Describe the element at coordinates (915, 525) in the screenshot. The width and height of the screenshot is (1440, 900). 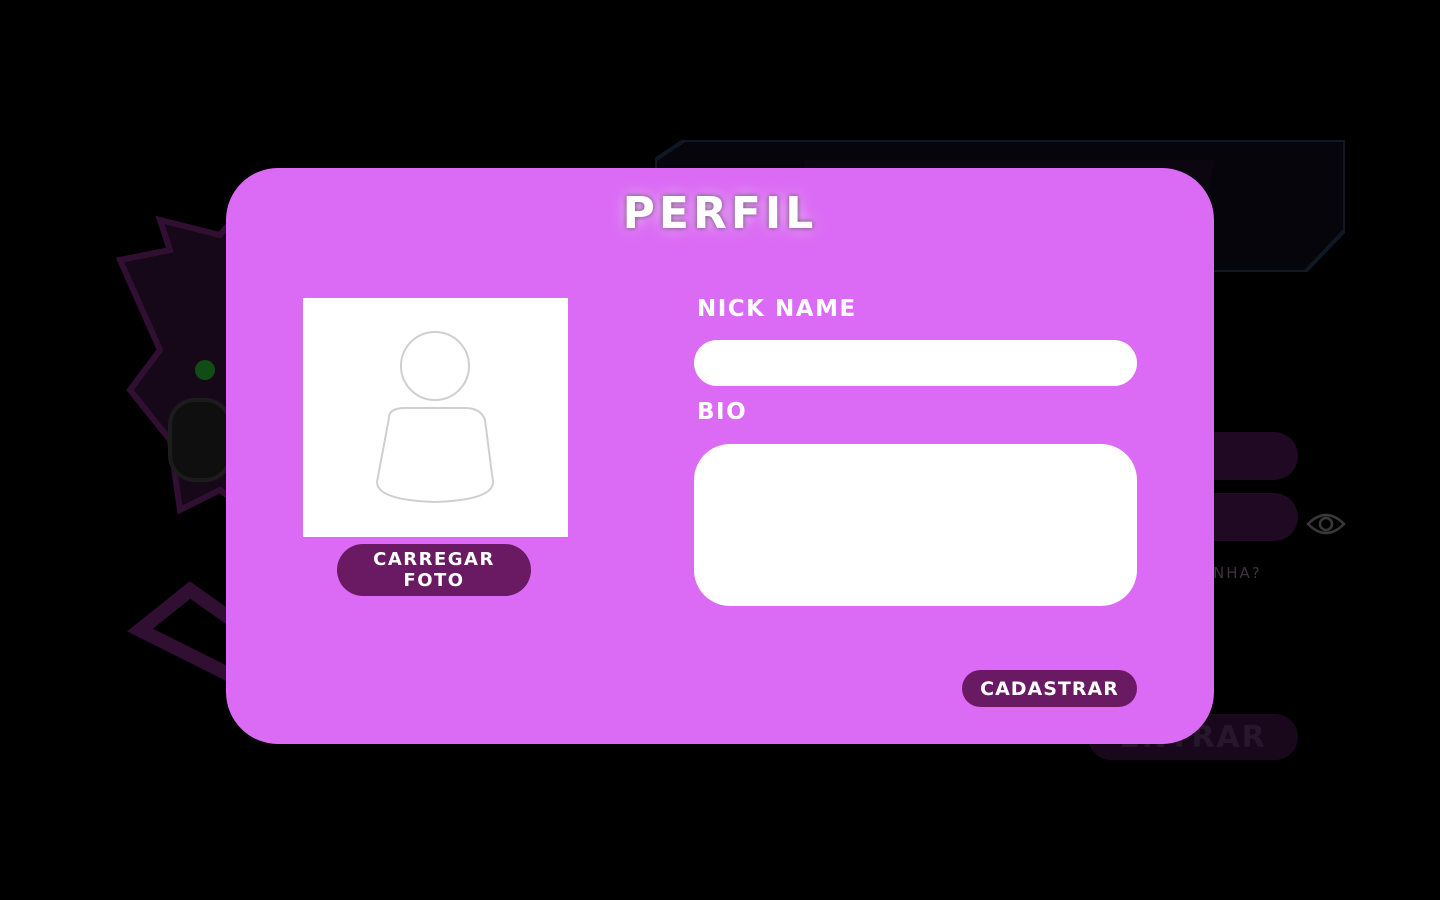
I see `bio-textarea` at that location.